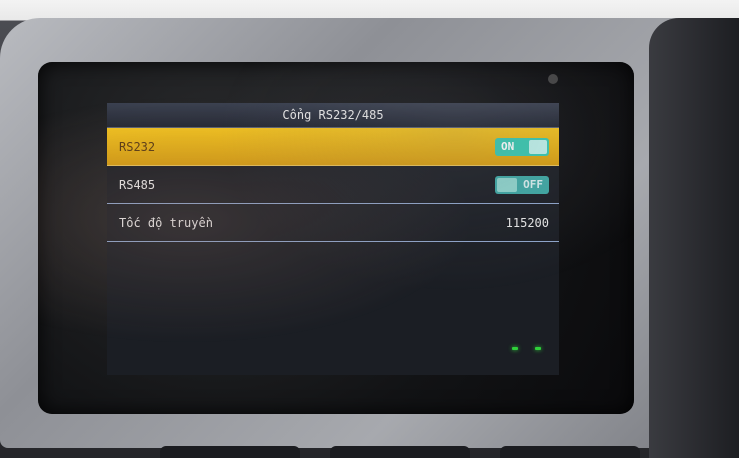 The height and width of the screenshot is (458, 739). Describe the element at coordinates (137, 146) in the screenshot. I see `setting-label-rs232: RS232` at that location.